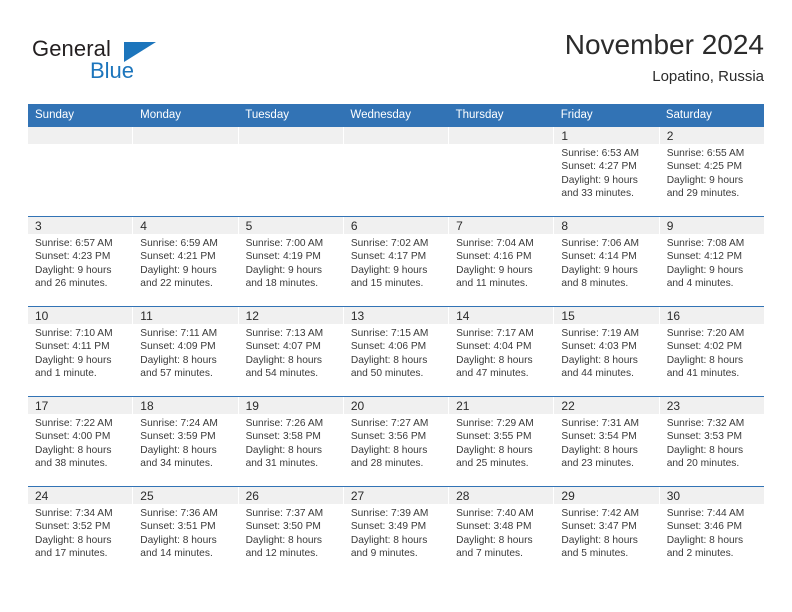  Describe the element at coordinates (389, 546) in the screenshot. I see `daylight-text: Daylight: 8 hours and 9 minutes.` at that location.